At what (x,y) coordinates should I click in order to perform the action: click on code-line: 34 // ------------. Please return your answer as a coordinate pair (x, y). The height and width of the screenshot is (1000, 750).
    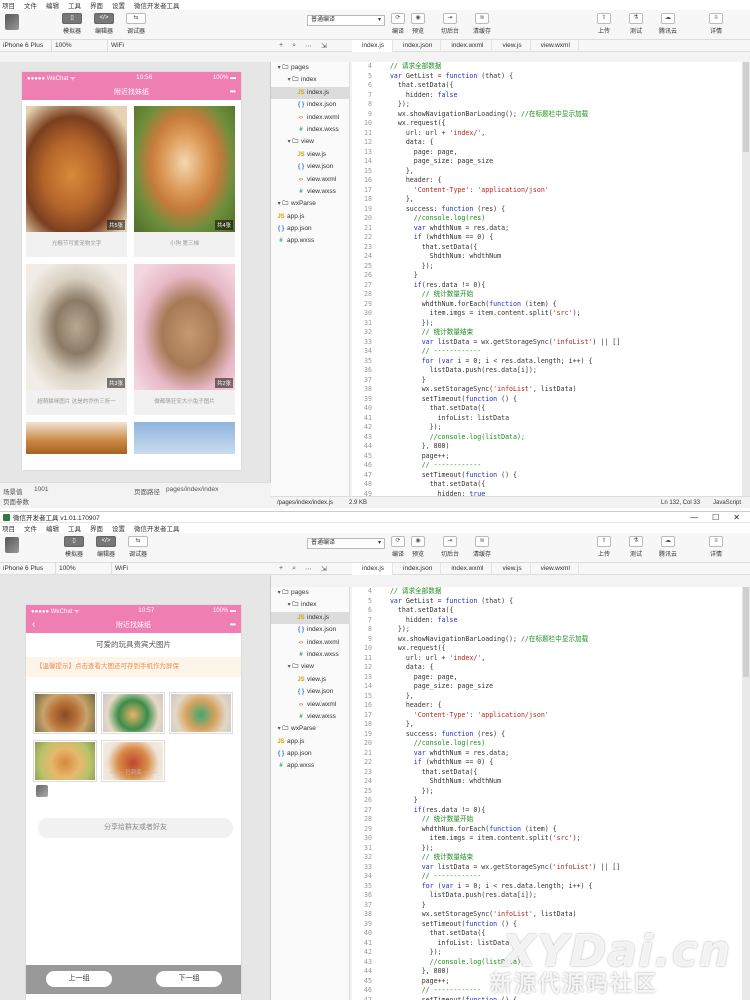
    Looking at the image, I should click on (547, 352).